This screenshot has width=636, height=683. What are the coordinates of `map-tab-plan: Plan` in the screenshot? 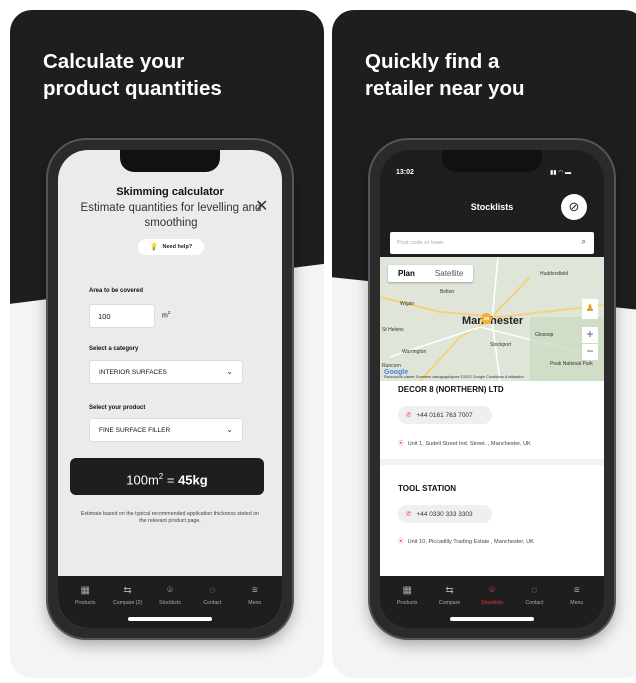 It's located at (406, 273).